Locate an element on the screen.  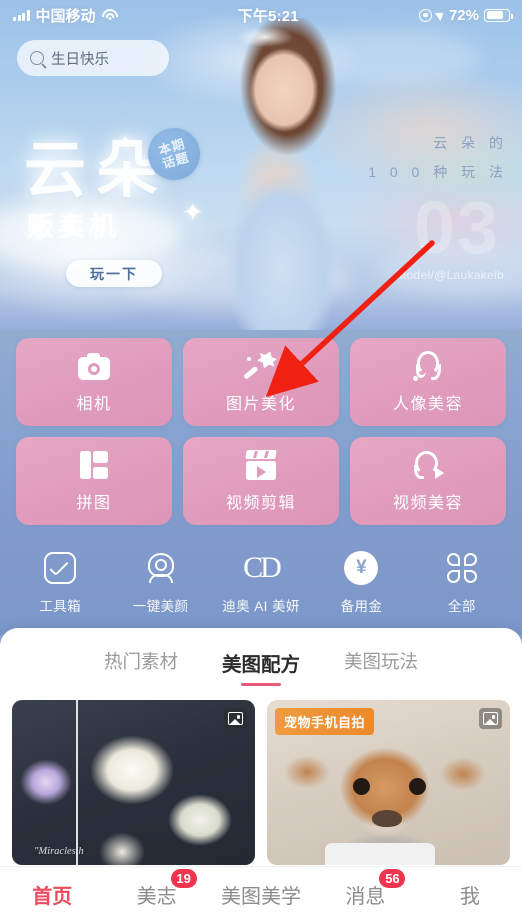
nav-item-aesthetics: 美图美学 is located at coordinates (261, 894).